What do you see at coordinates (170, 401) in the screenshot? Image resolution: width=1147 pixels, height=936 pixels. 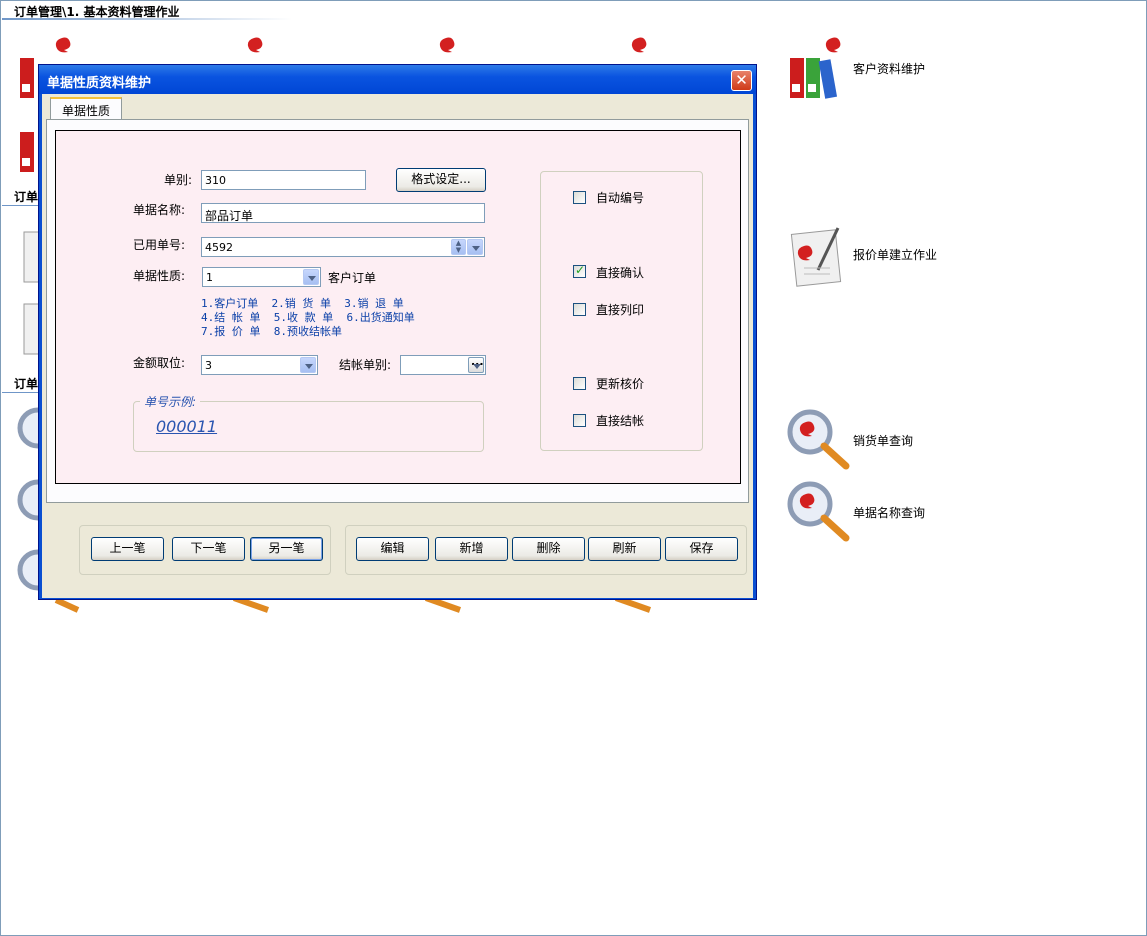 I see `number-example-label: 单号示例:` at bounding box center [170, 401].